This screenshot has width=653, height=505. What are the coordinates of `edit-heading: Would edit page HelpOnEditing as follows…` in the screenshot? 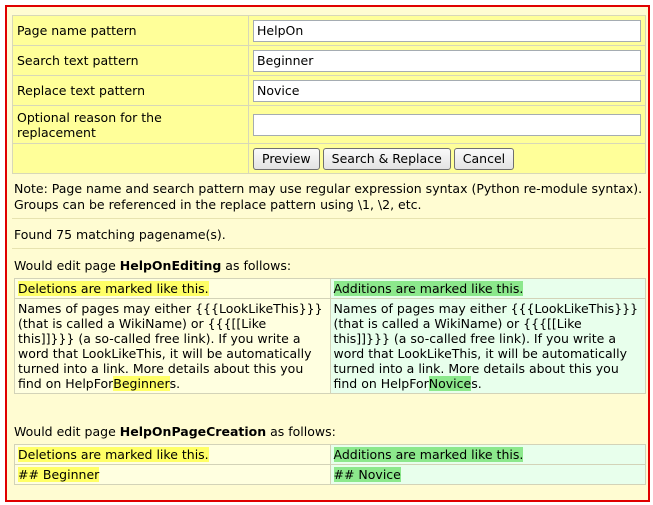 It's located at (330, 266).